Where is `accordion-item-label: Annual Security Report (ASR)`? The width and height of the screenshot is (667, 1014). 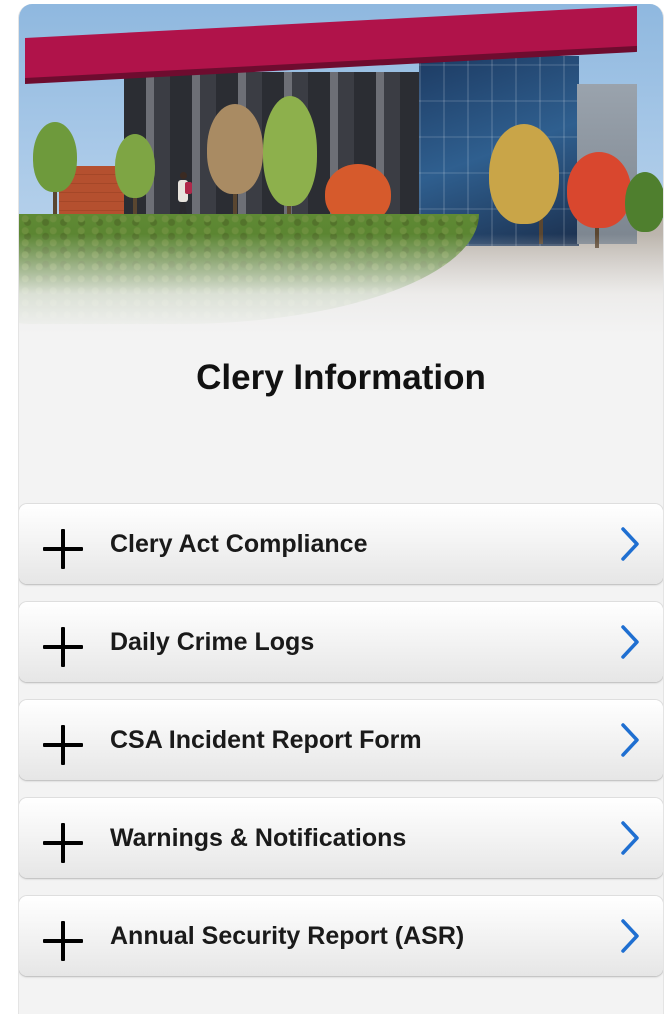
accordion-item-label: Annual Security Report (ASR) is located at coordinates (287, 936).